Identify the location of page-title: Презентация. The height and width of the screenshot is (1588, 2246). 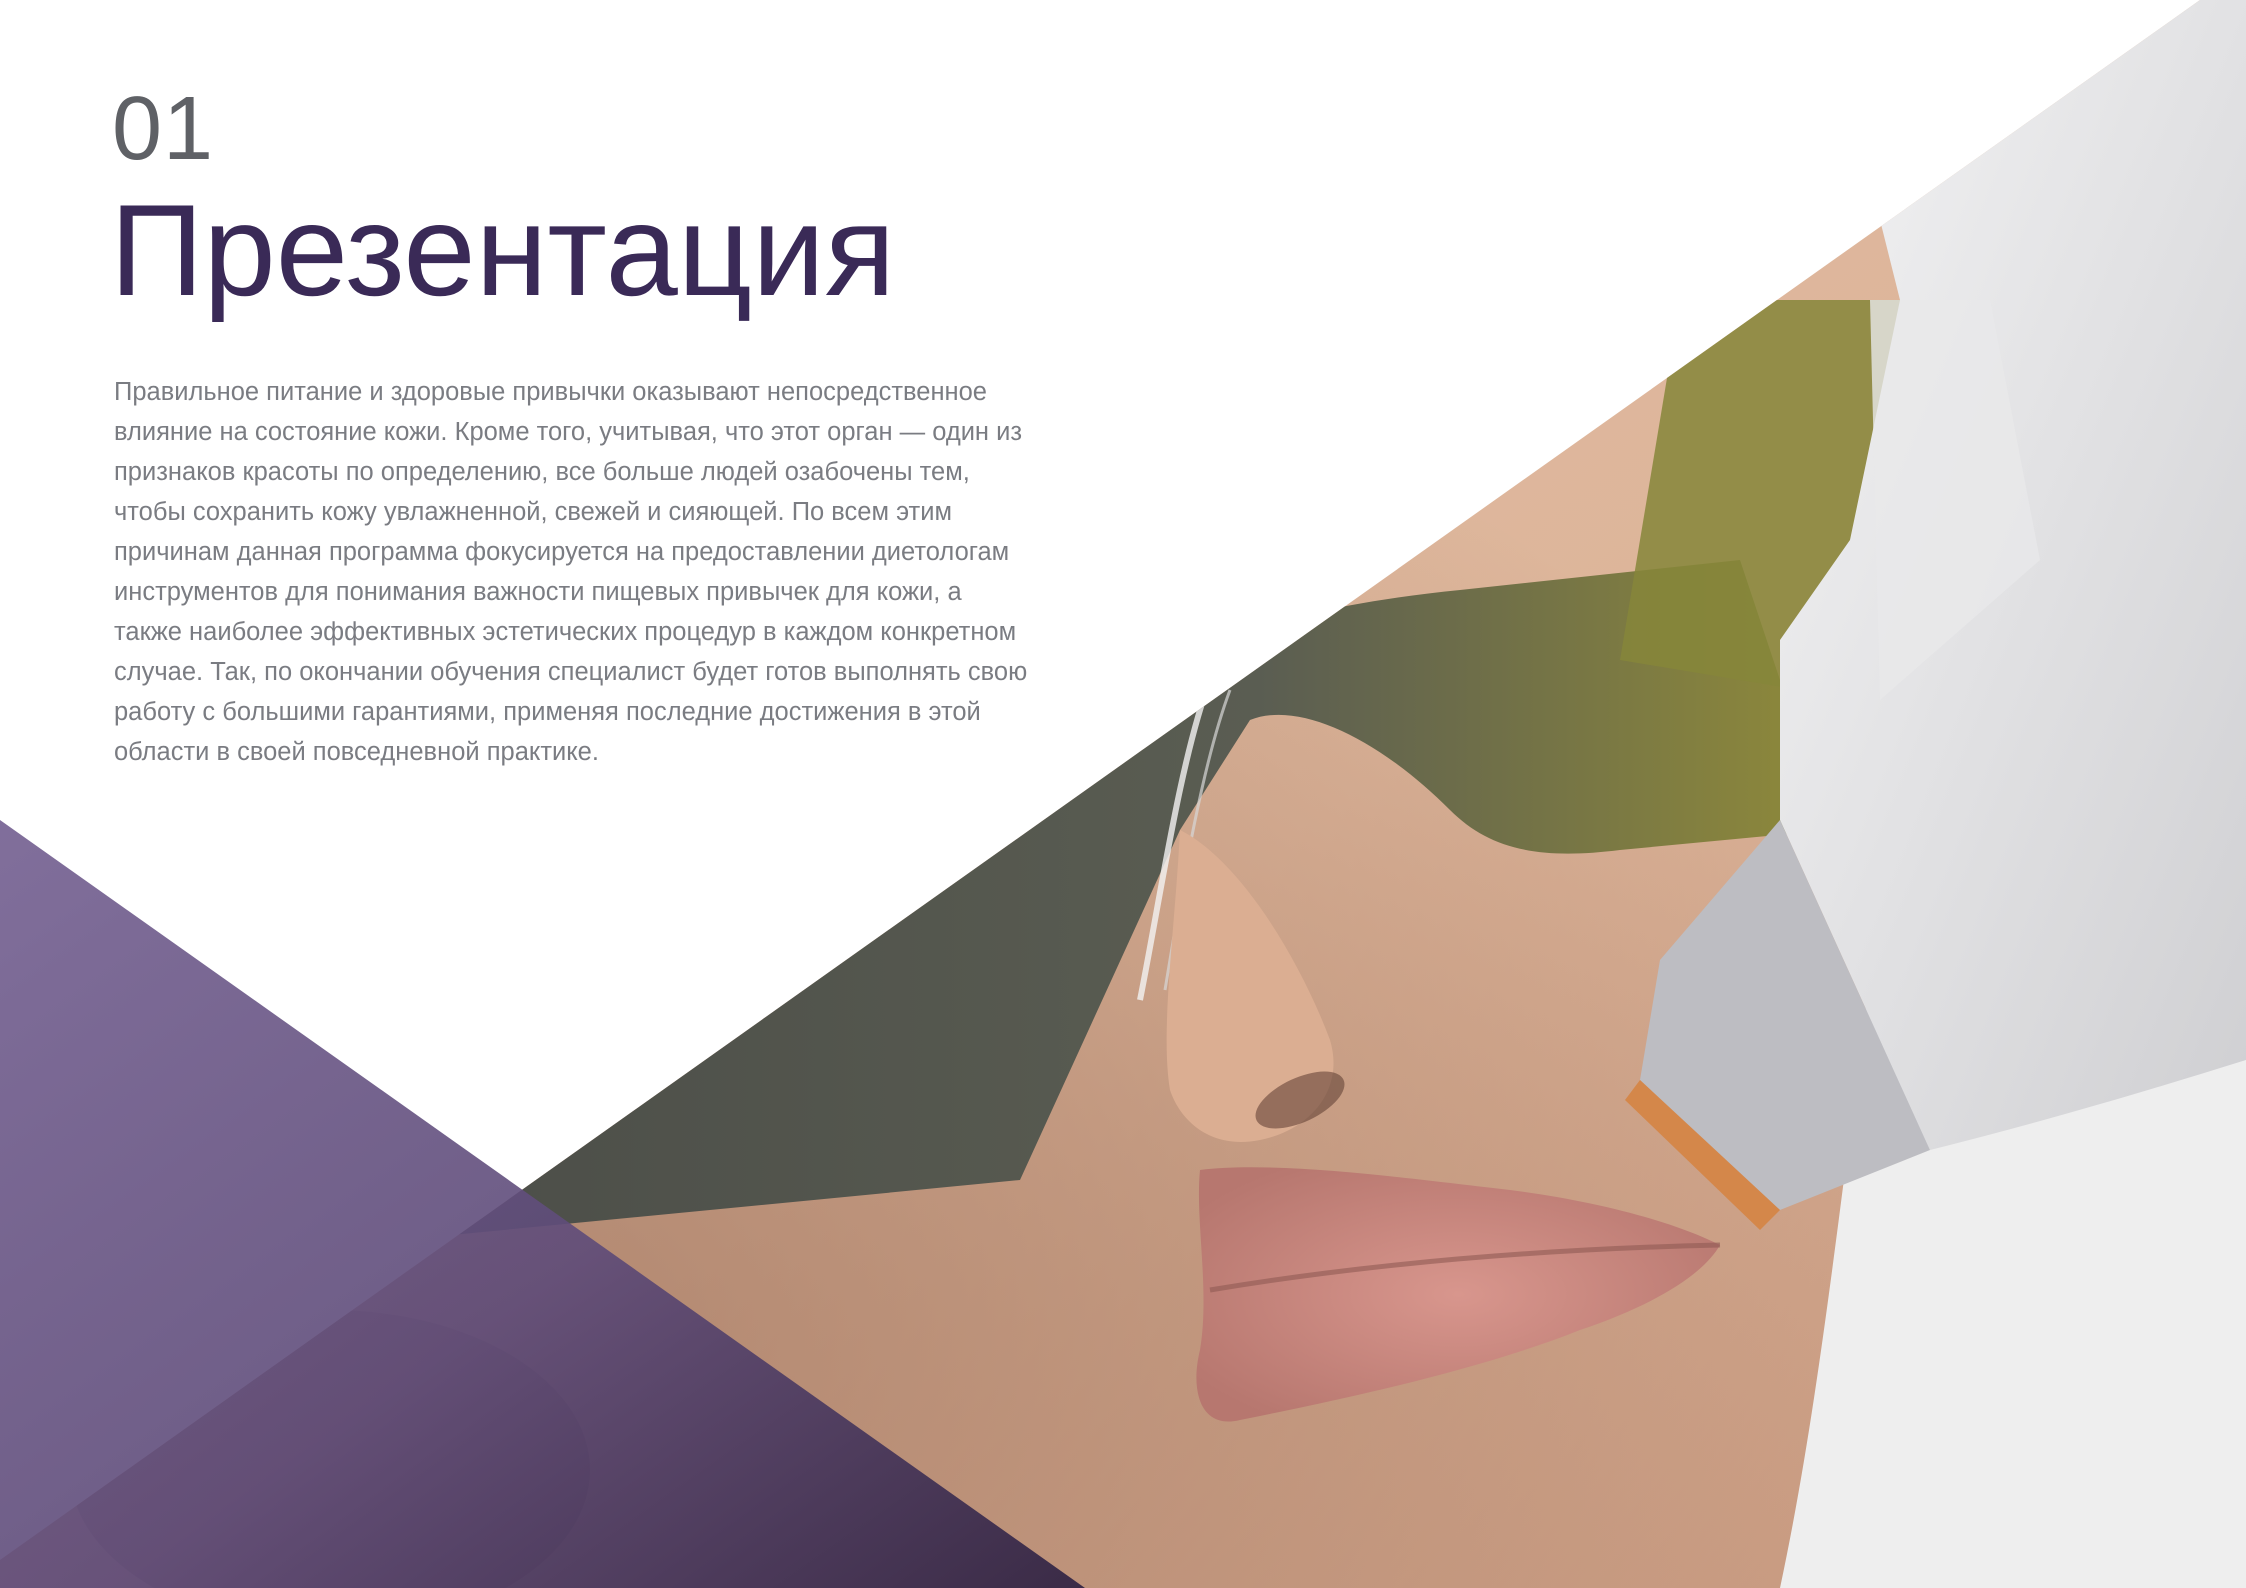
(503, 250).